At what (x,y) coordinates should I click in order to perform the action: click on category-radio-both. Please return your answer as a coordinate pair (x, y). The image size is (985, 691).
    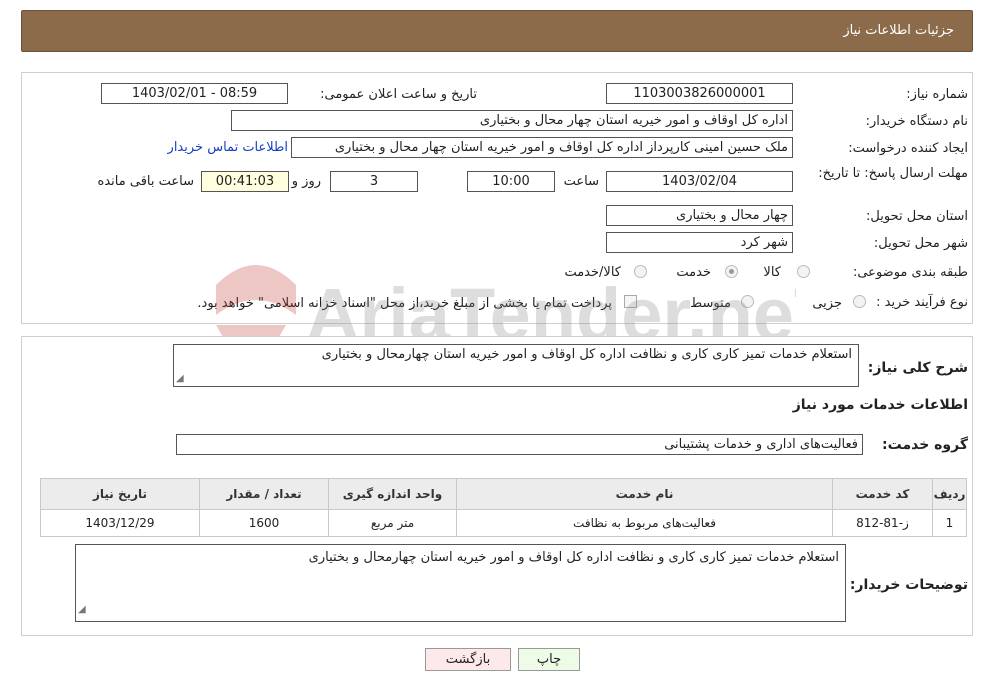
    Looking at the image, I should click on (640, 271).